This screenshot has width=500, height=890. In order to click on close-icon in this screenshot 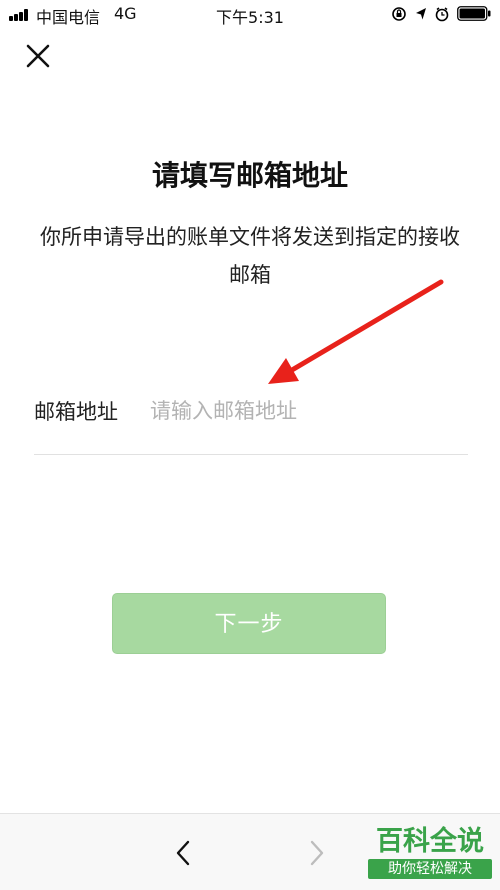, I will do `click(38, 56)`.